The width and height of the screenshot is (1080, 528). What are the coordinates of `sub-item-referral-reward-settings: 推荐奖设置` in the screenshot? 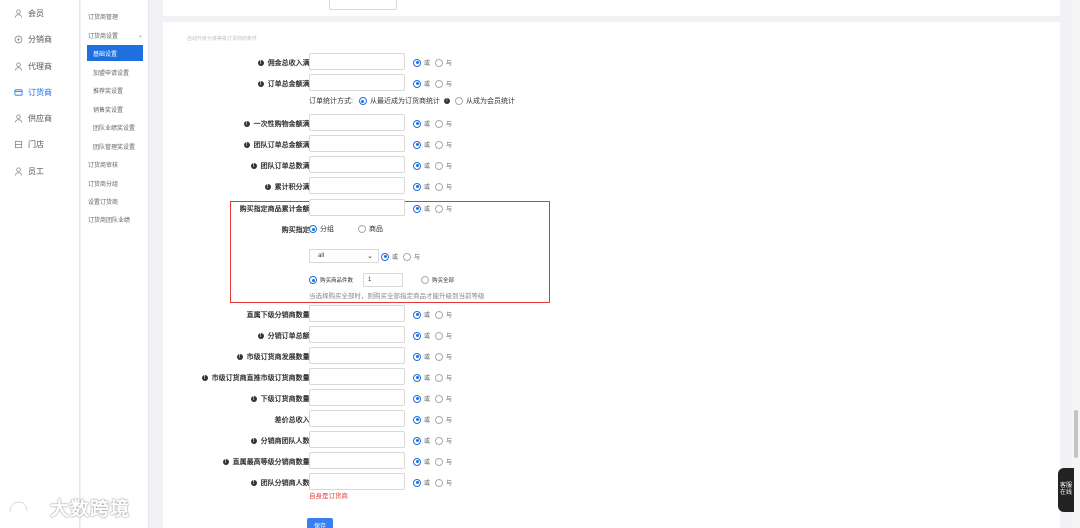 It's located at (115, 90).